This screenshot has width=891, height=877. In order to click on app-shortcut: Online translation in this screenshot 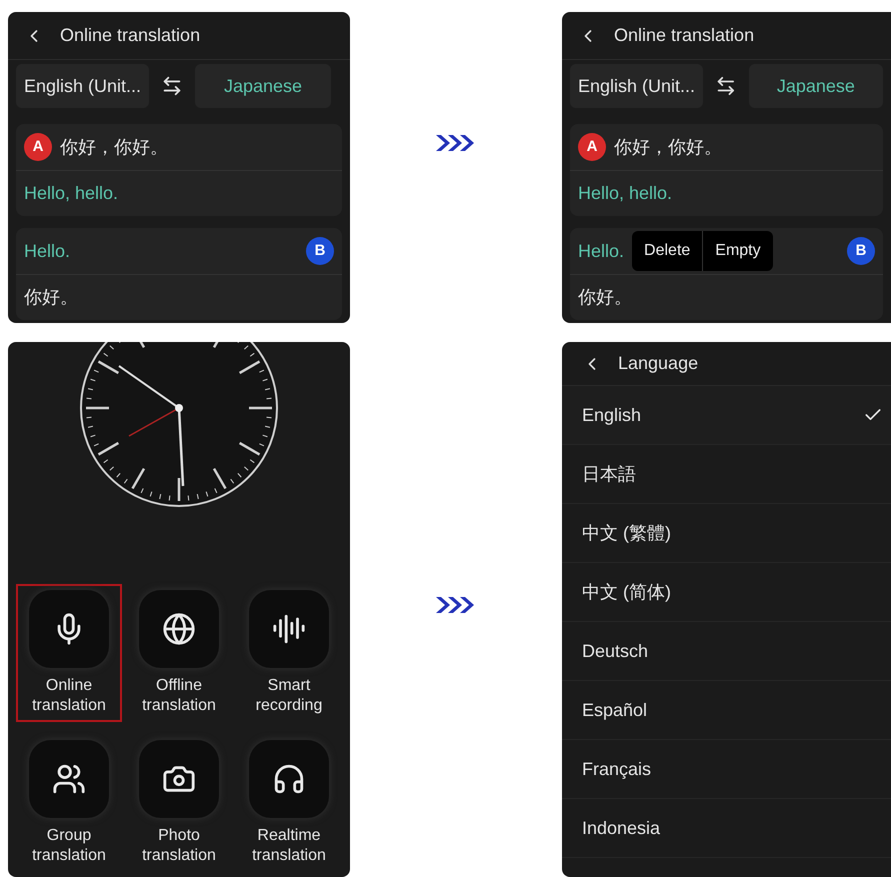, I will do `click(69, 653)`.